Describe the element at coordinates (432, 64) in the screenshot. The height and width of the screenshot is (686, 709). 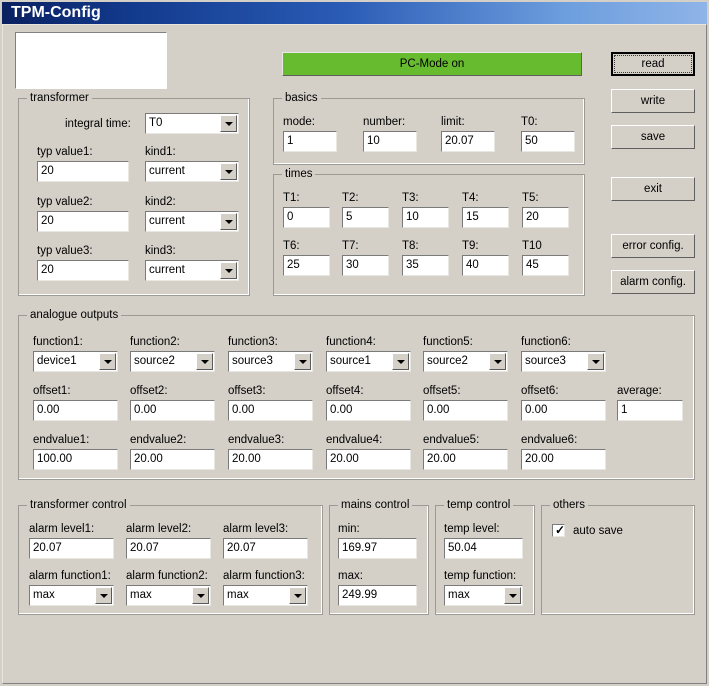
I see `pc-mode-status-button: PC-Mode on` at that location.